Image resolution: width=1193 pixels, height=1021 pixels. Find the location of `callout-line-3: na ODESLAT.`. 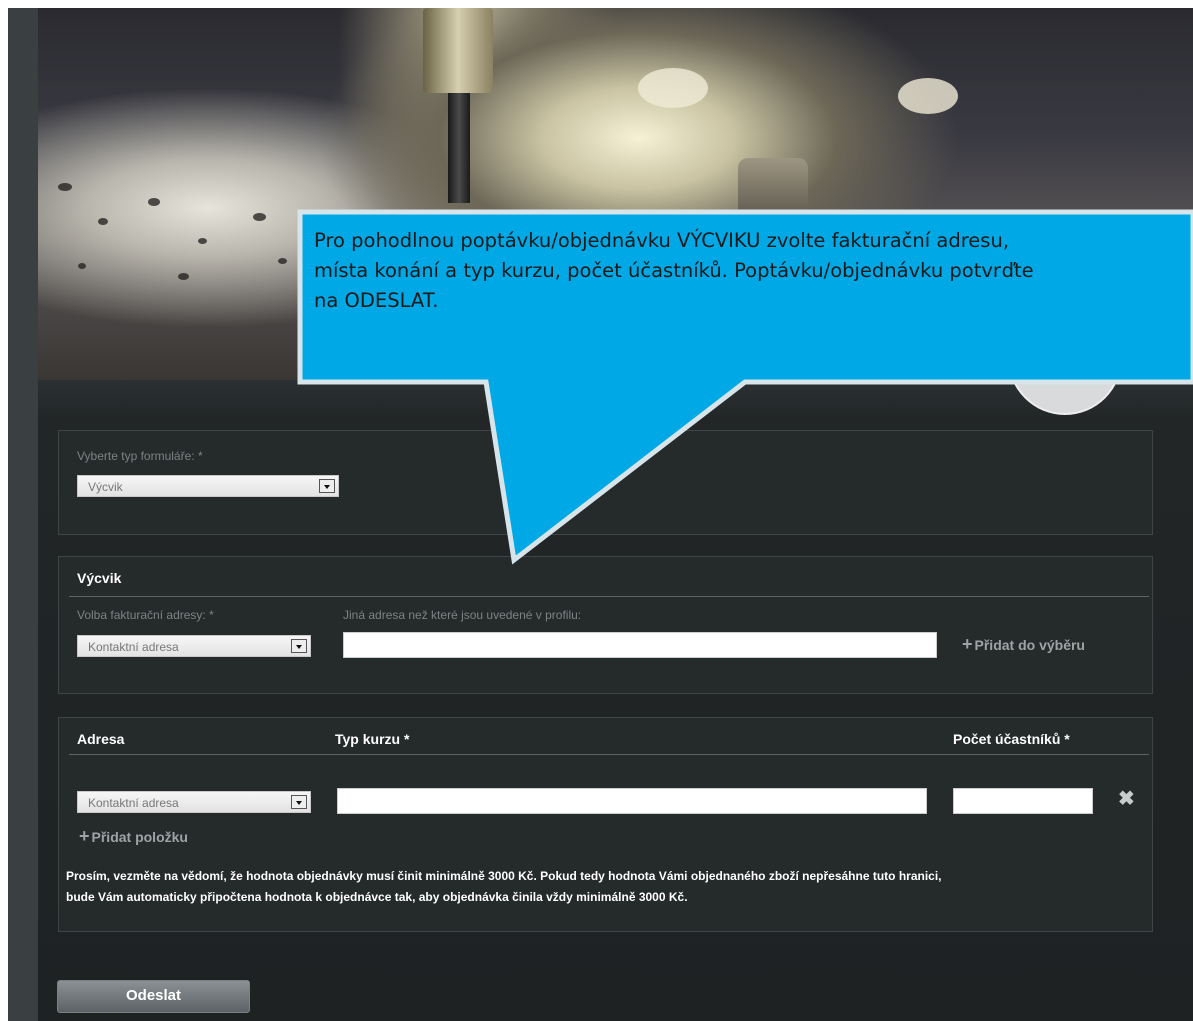

callout-line-3: na ODESLAT. is located at coordinates (376, 300).